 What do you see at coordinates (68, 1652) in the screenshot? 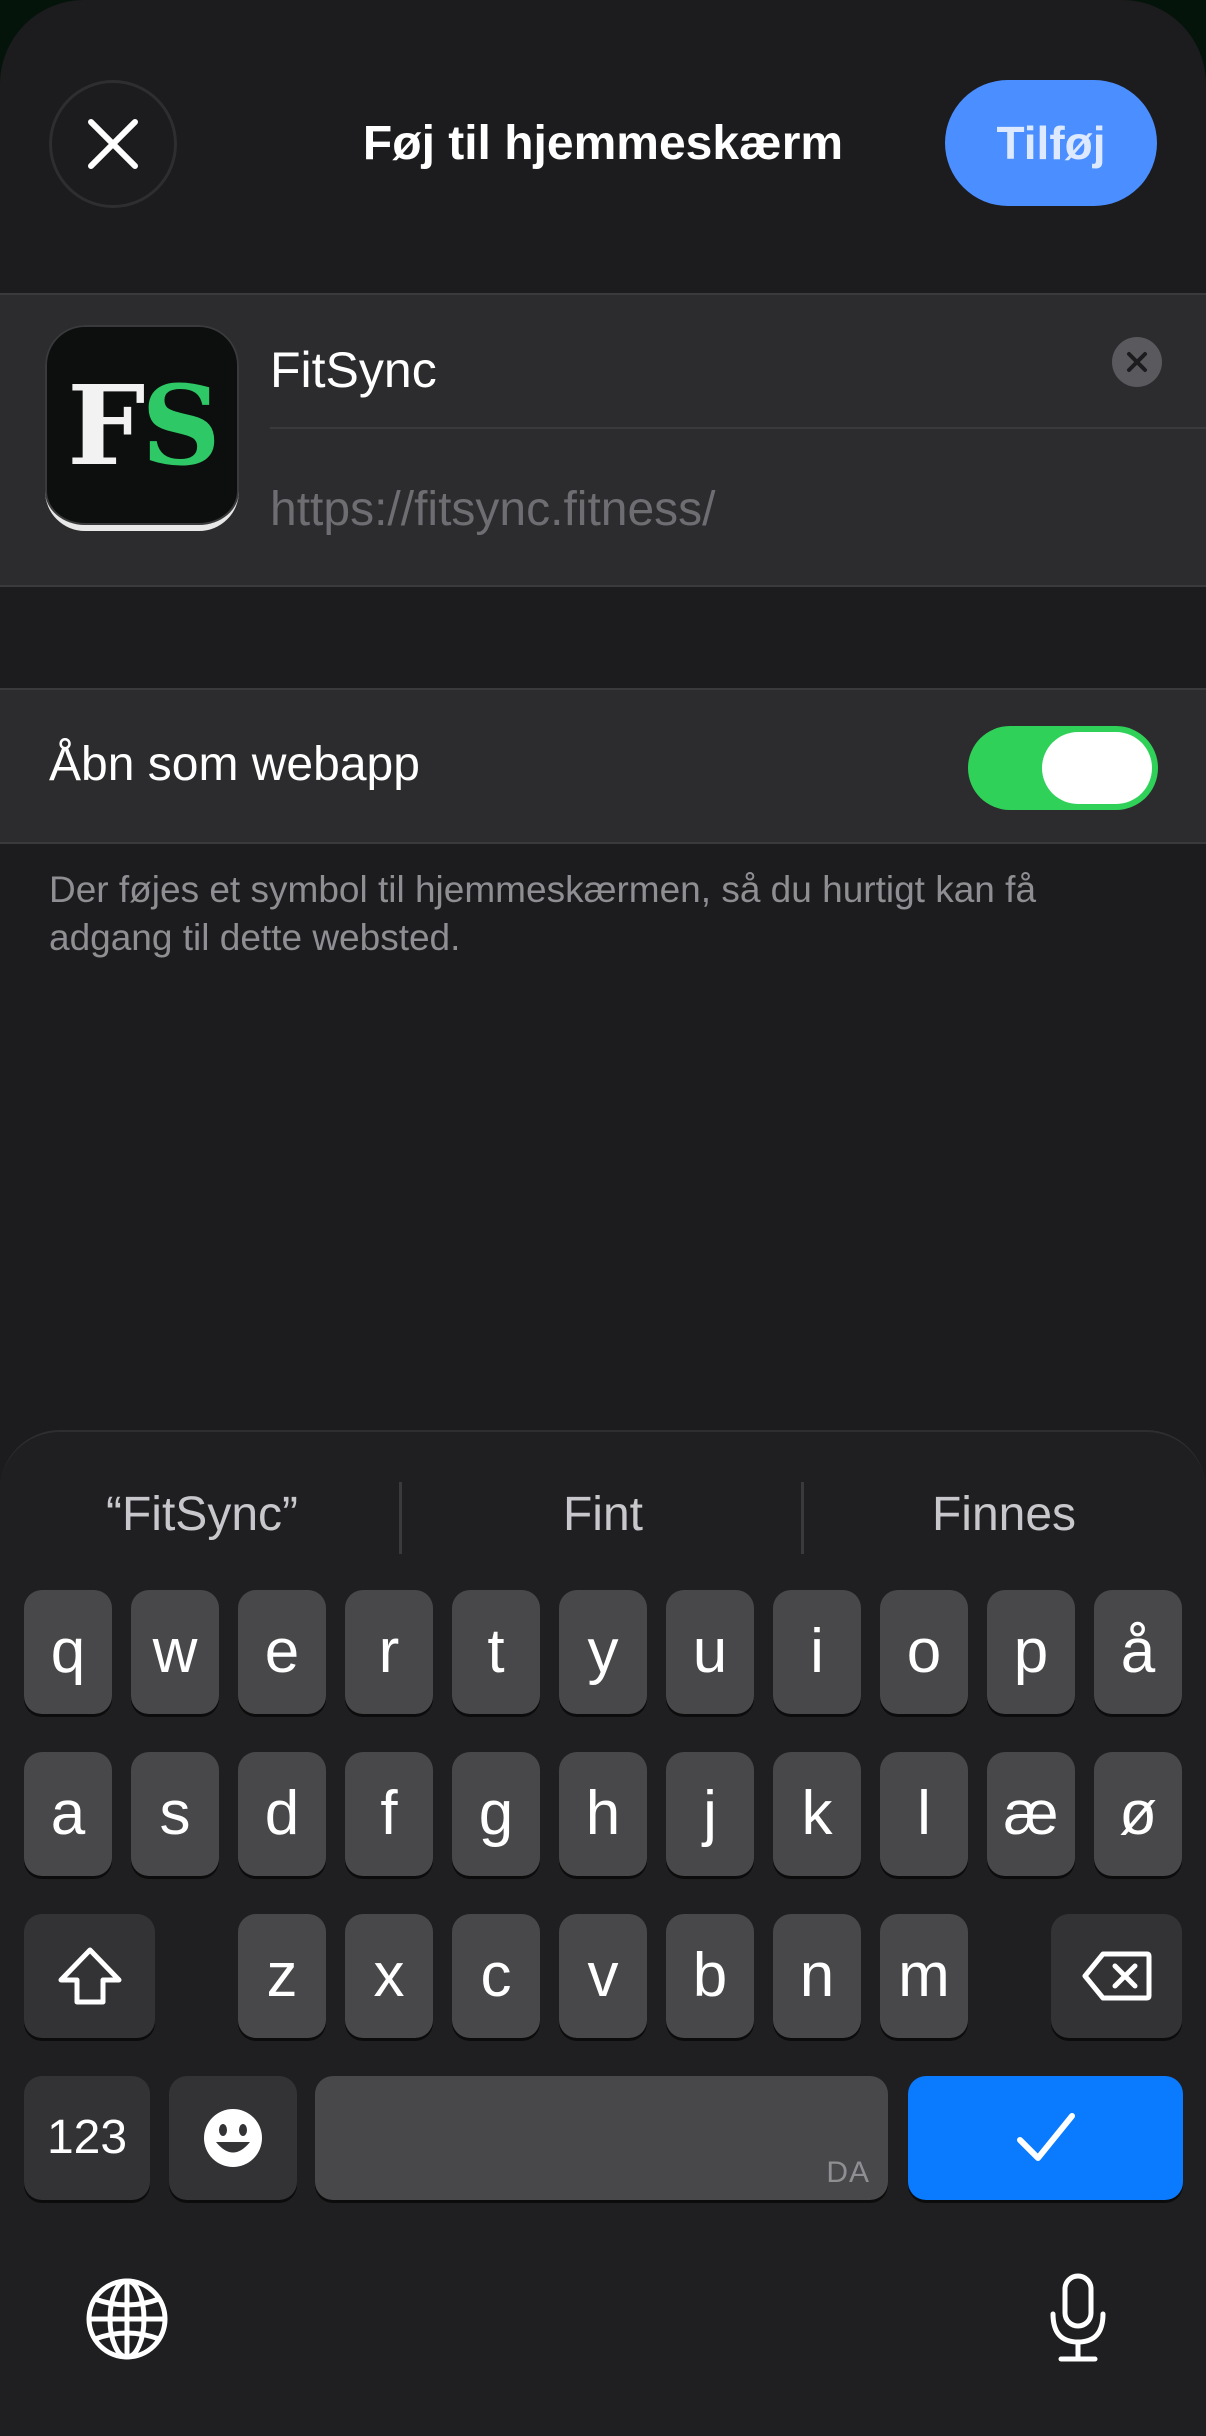
I see `key: q` at bounding box center [68, 1652].